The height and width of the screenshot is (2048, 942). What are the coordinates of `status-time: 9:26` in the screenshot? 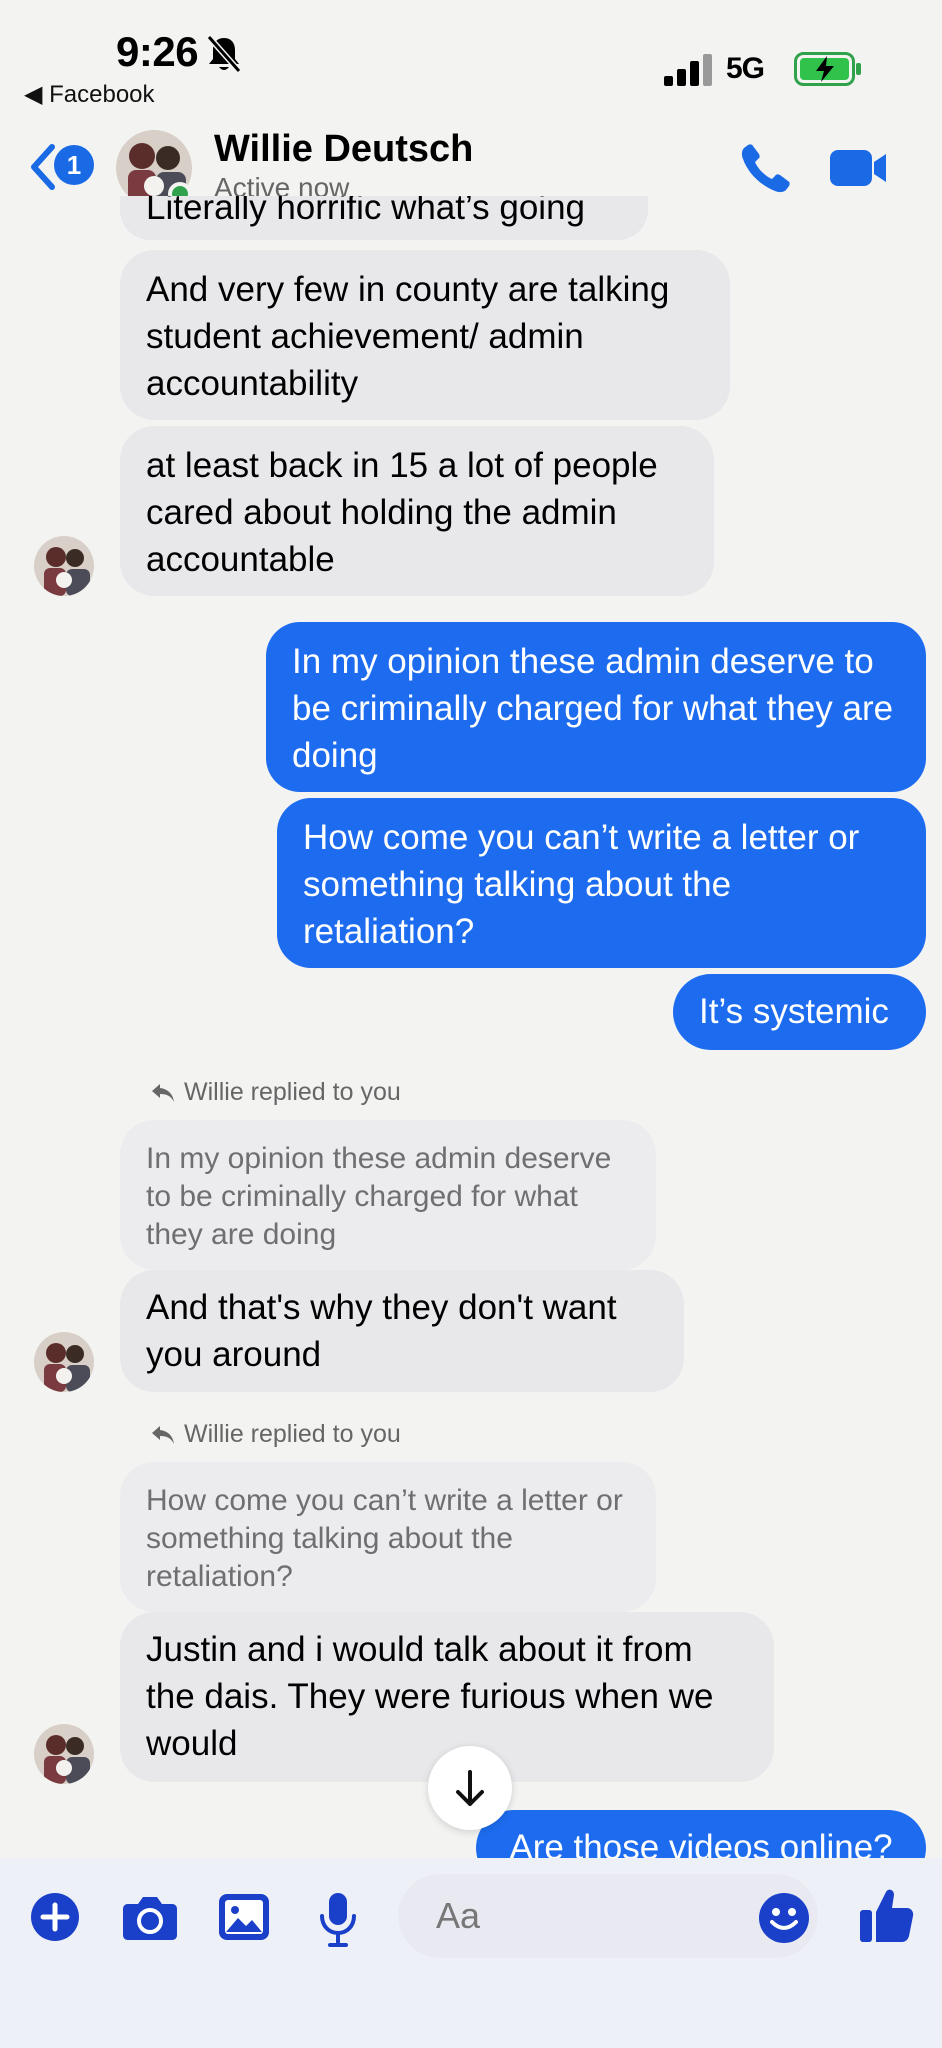 It's located at (157, 51).